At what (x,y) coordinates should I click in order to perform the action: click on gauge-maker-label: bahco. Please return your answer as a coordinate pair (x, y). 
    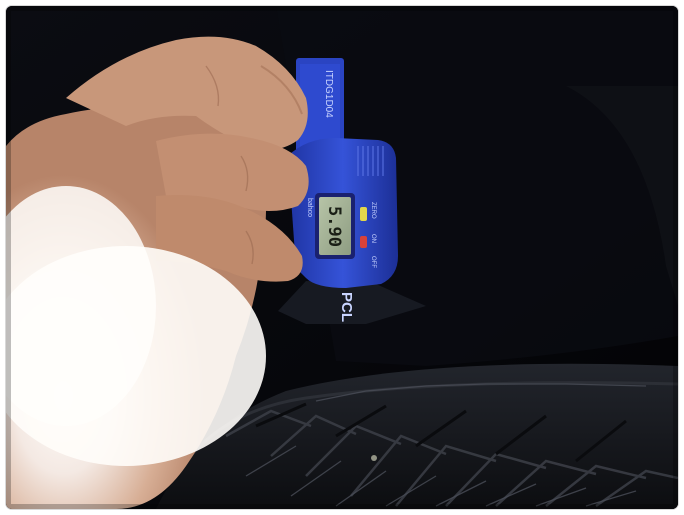
    Looking at the image, I should click on (309, 207).